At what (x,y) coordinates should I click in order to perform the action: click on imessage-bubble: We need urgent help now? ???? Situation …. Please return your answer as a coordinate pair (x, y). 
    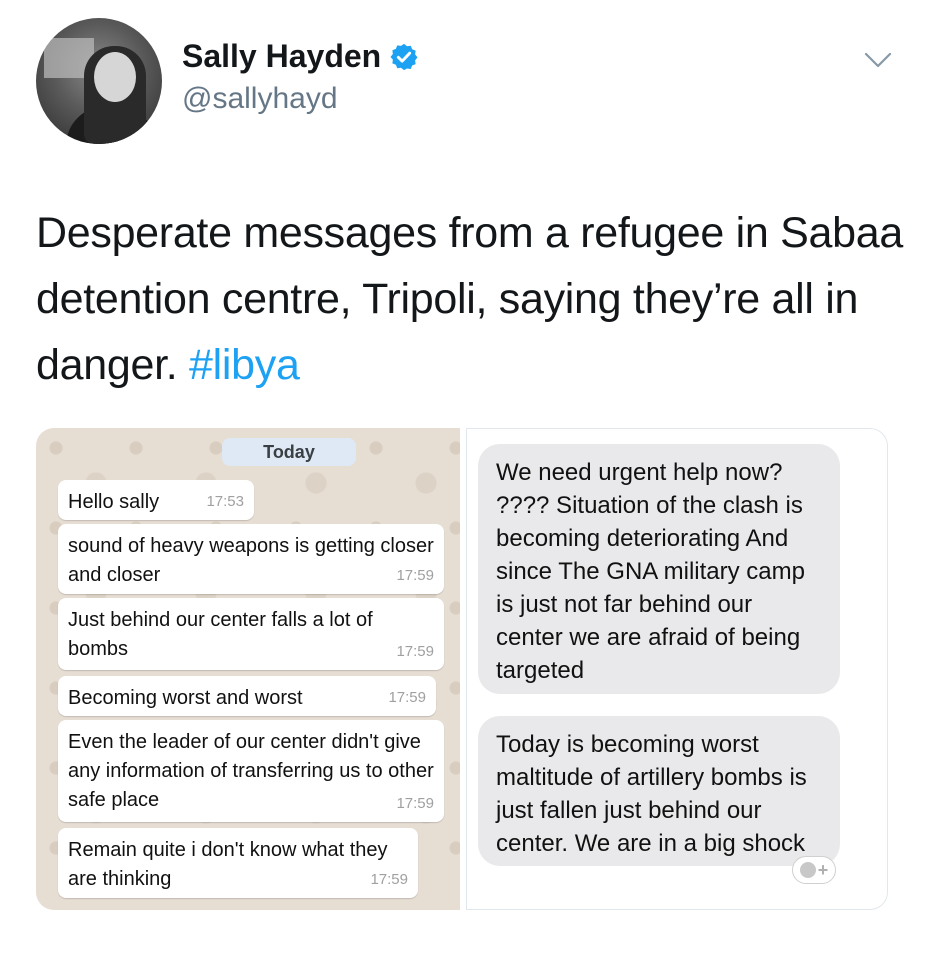
    Looking at the image, I should click on (659, 569).